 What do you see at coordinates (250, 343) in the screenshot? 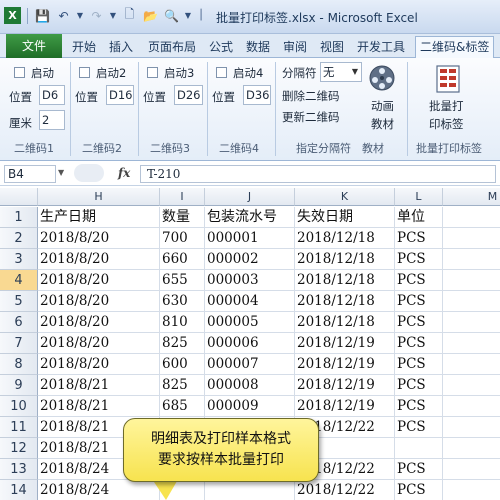
I see `table-cell: 000006` at bounding box center [250, 343].